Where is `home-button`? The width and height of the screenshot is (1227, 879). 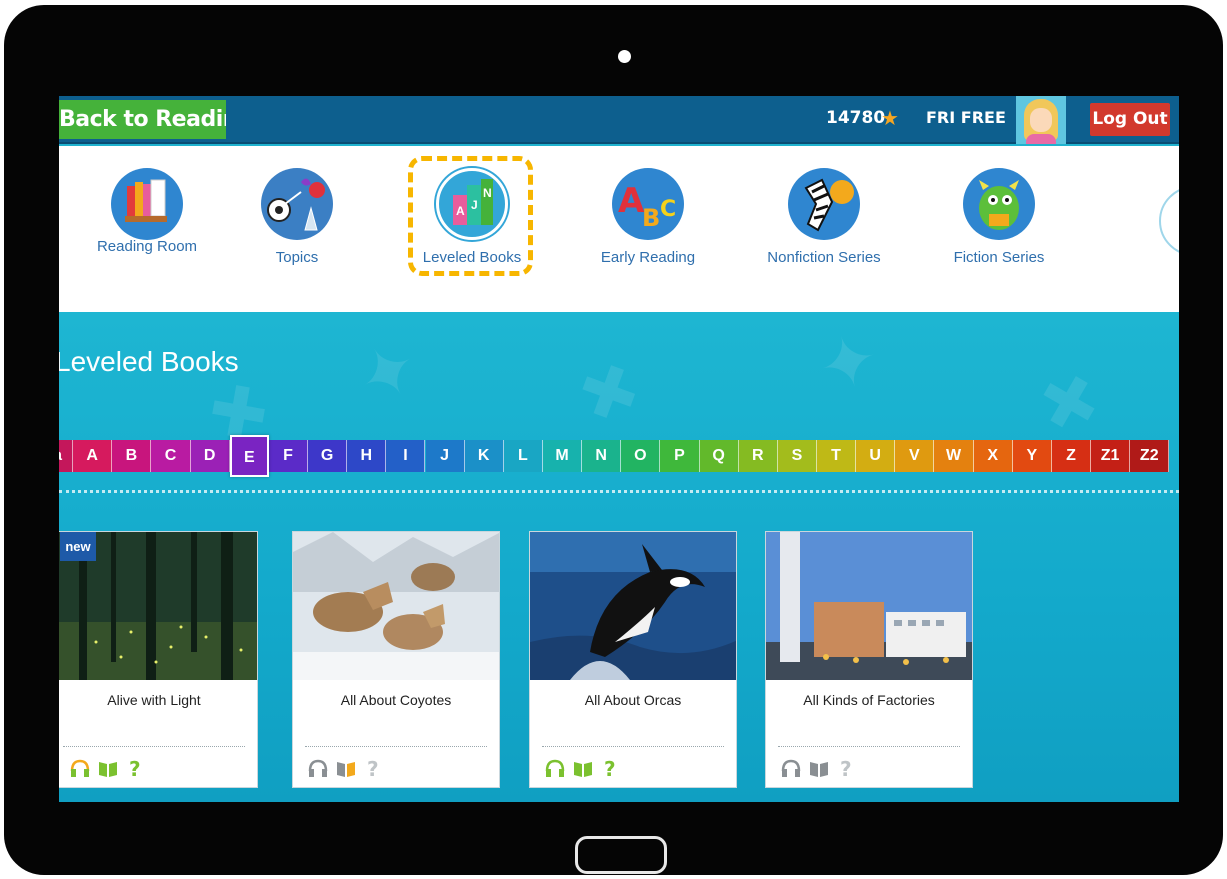 home-button is located at coordinates (621, 855).